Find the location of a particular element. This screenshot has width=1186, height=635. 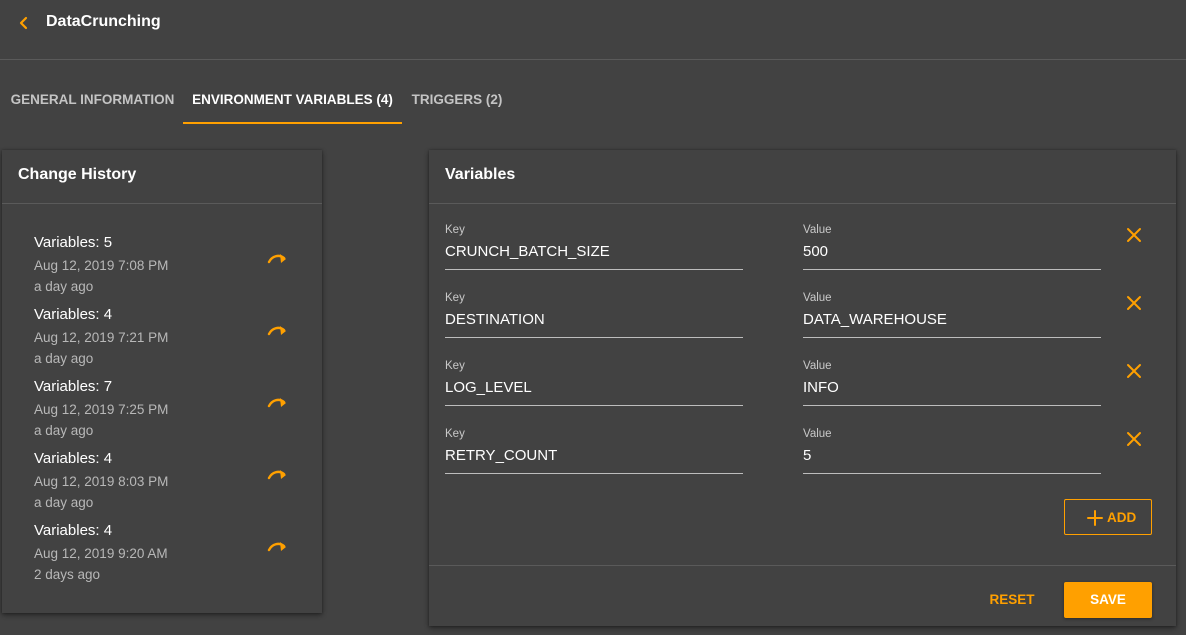

change-history-title: Change History is located at coordinates (162, 177).